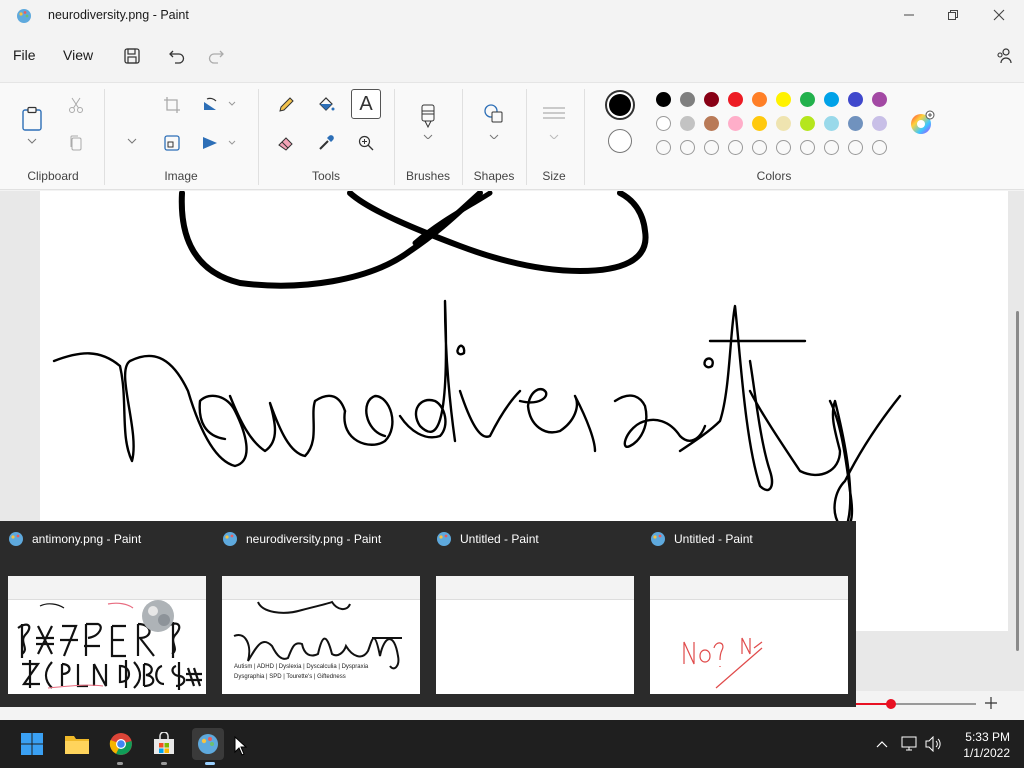  What do you see at coordinates (132, 56) in the screenshot?
I see `save-button` at bounding box center [132, 56].